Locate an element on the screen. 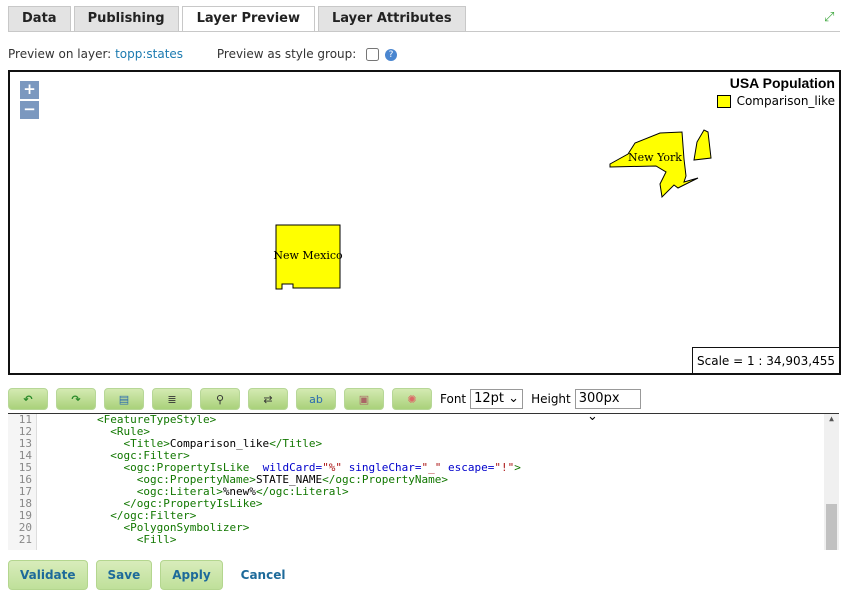 The width and height of the screenshot is (848, 596). validate-button: Validate is located at coordinates (48, 575).